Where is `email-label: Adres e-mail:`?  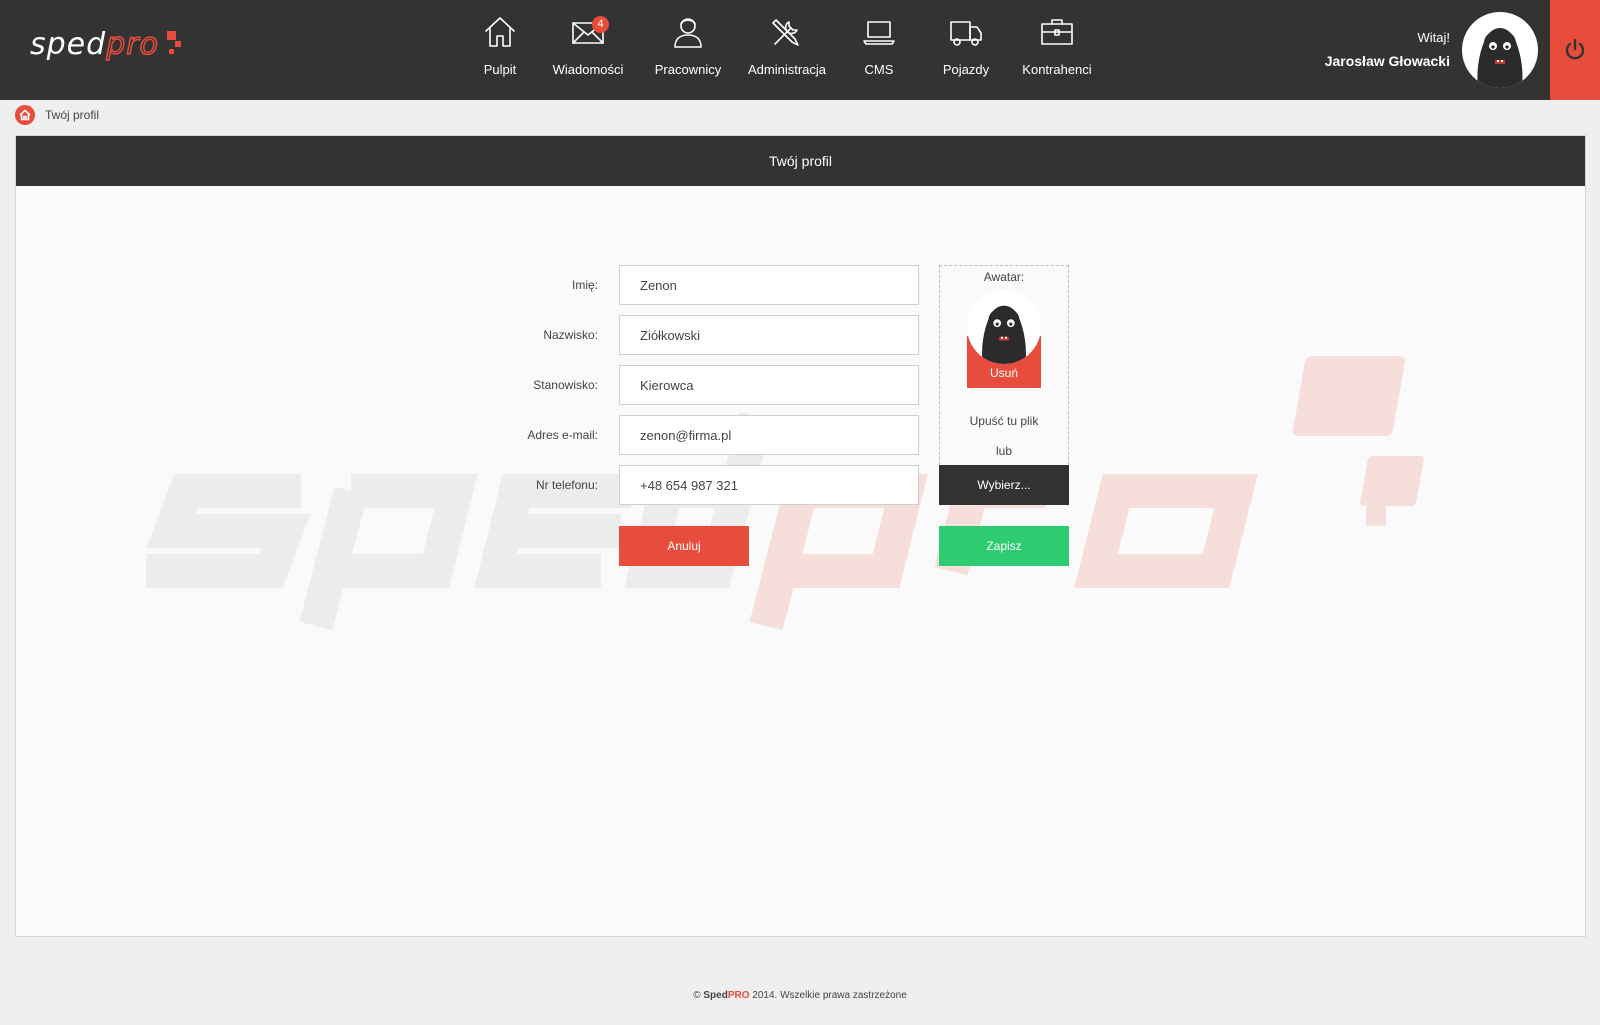 email-label: Adres e-mail: is located at coordinates (562, 435).